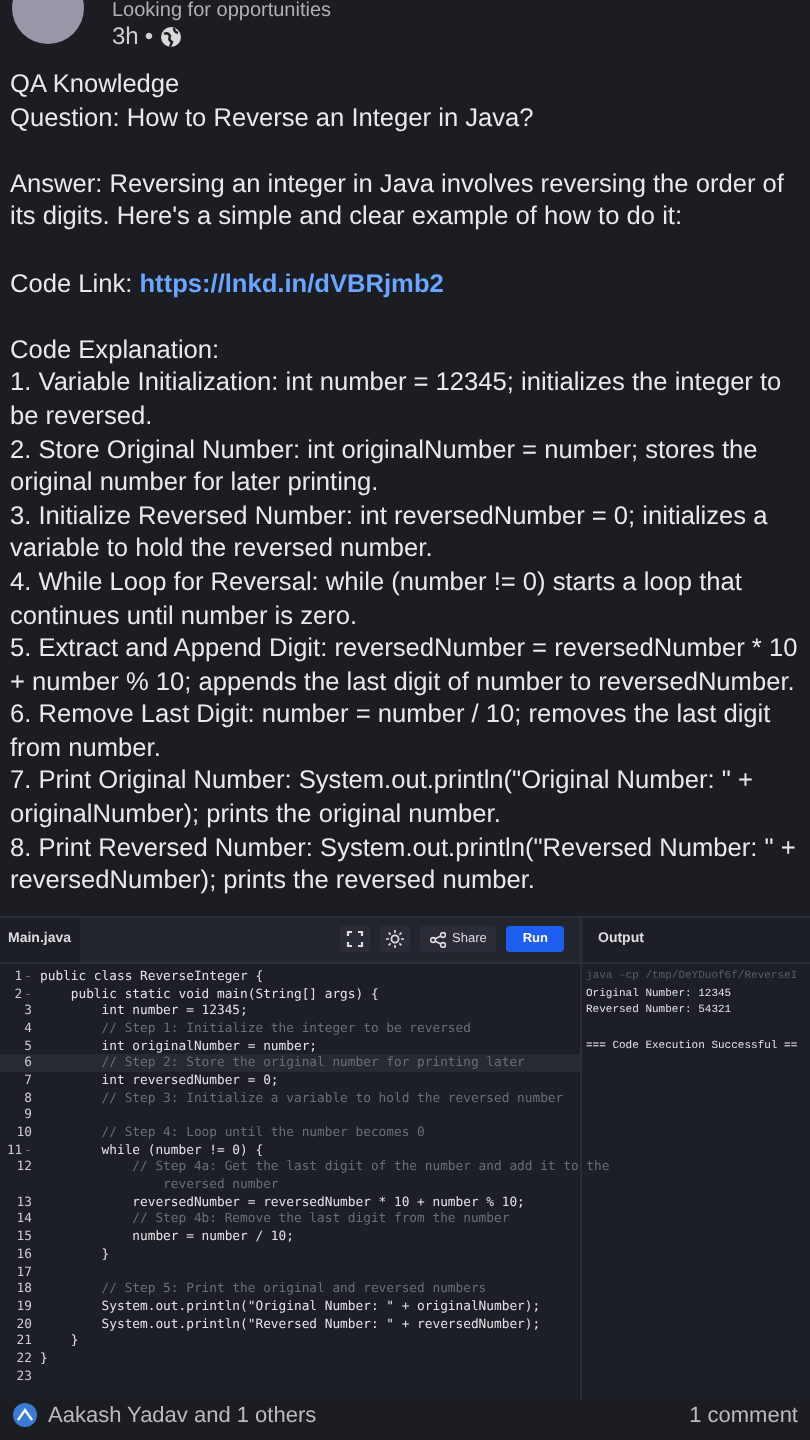 The width and height of the screenshot is (810, 1440). I want to click on fullscreen-icon, so click(355, 939).